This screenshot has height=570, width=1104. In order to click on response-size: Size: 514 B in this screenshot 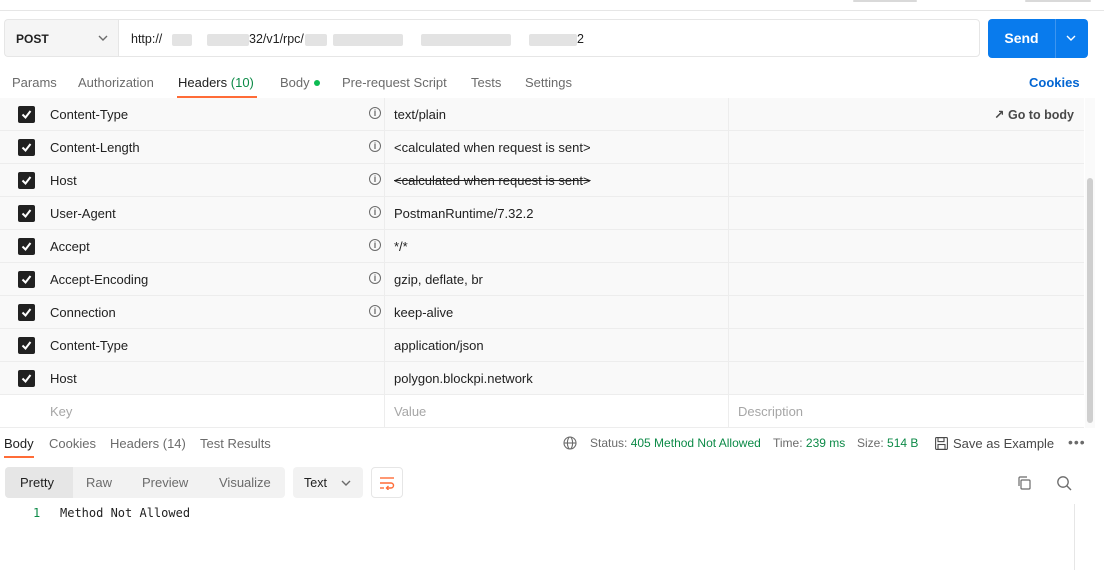, I will do `click(887, 443)`.